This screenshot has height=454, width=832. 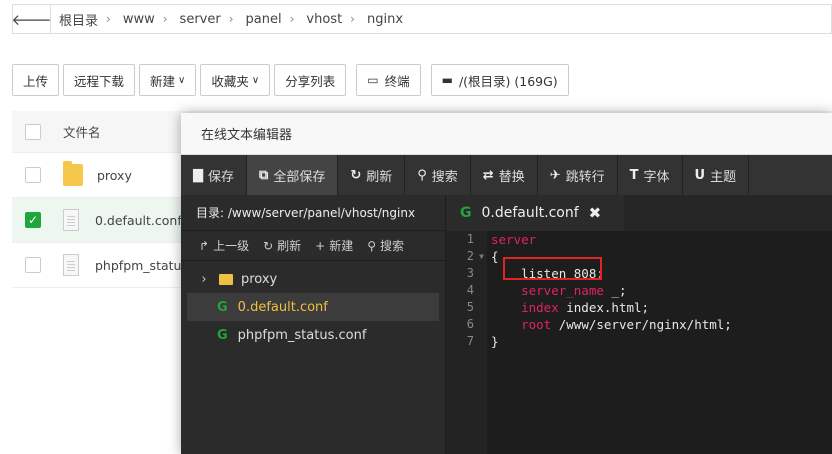 I want to click on toolbar-button-label: 收藏夹, so click(x=230, y=81).